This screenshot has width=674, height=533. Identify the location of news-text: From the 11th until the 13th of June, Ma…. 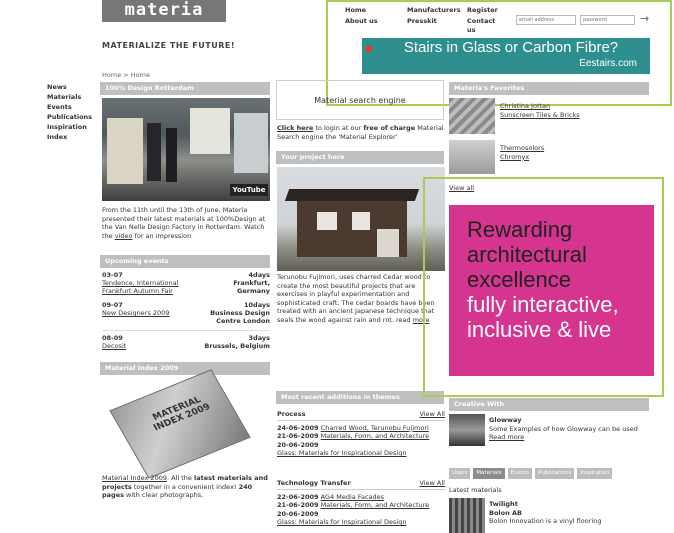
(184, 223).